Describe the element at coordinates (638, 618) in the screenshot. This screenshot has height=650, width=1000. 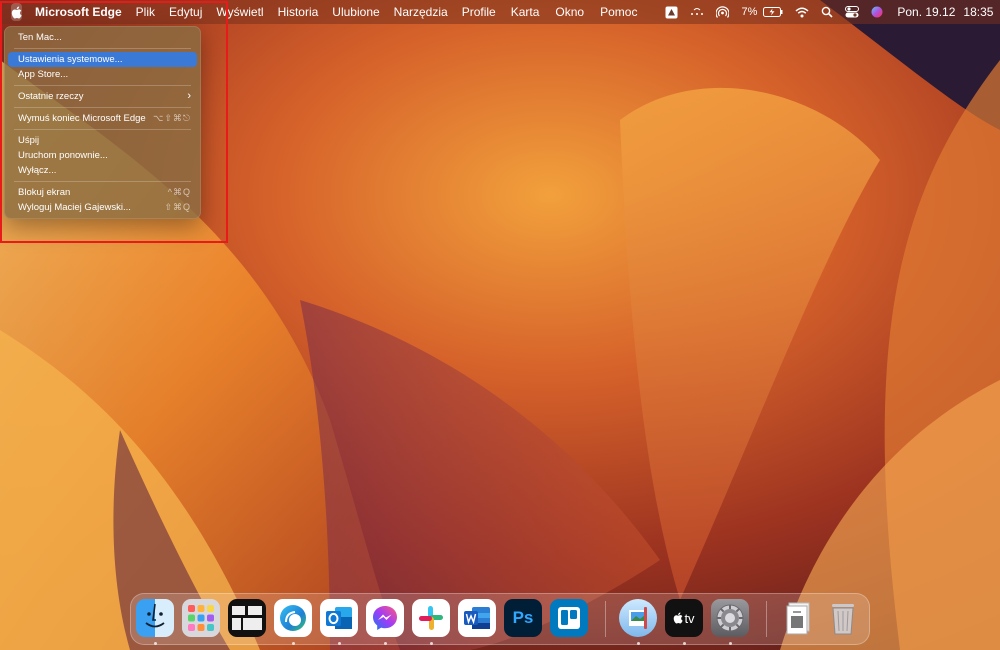
I see `dock-preview-icon` at that location.